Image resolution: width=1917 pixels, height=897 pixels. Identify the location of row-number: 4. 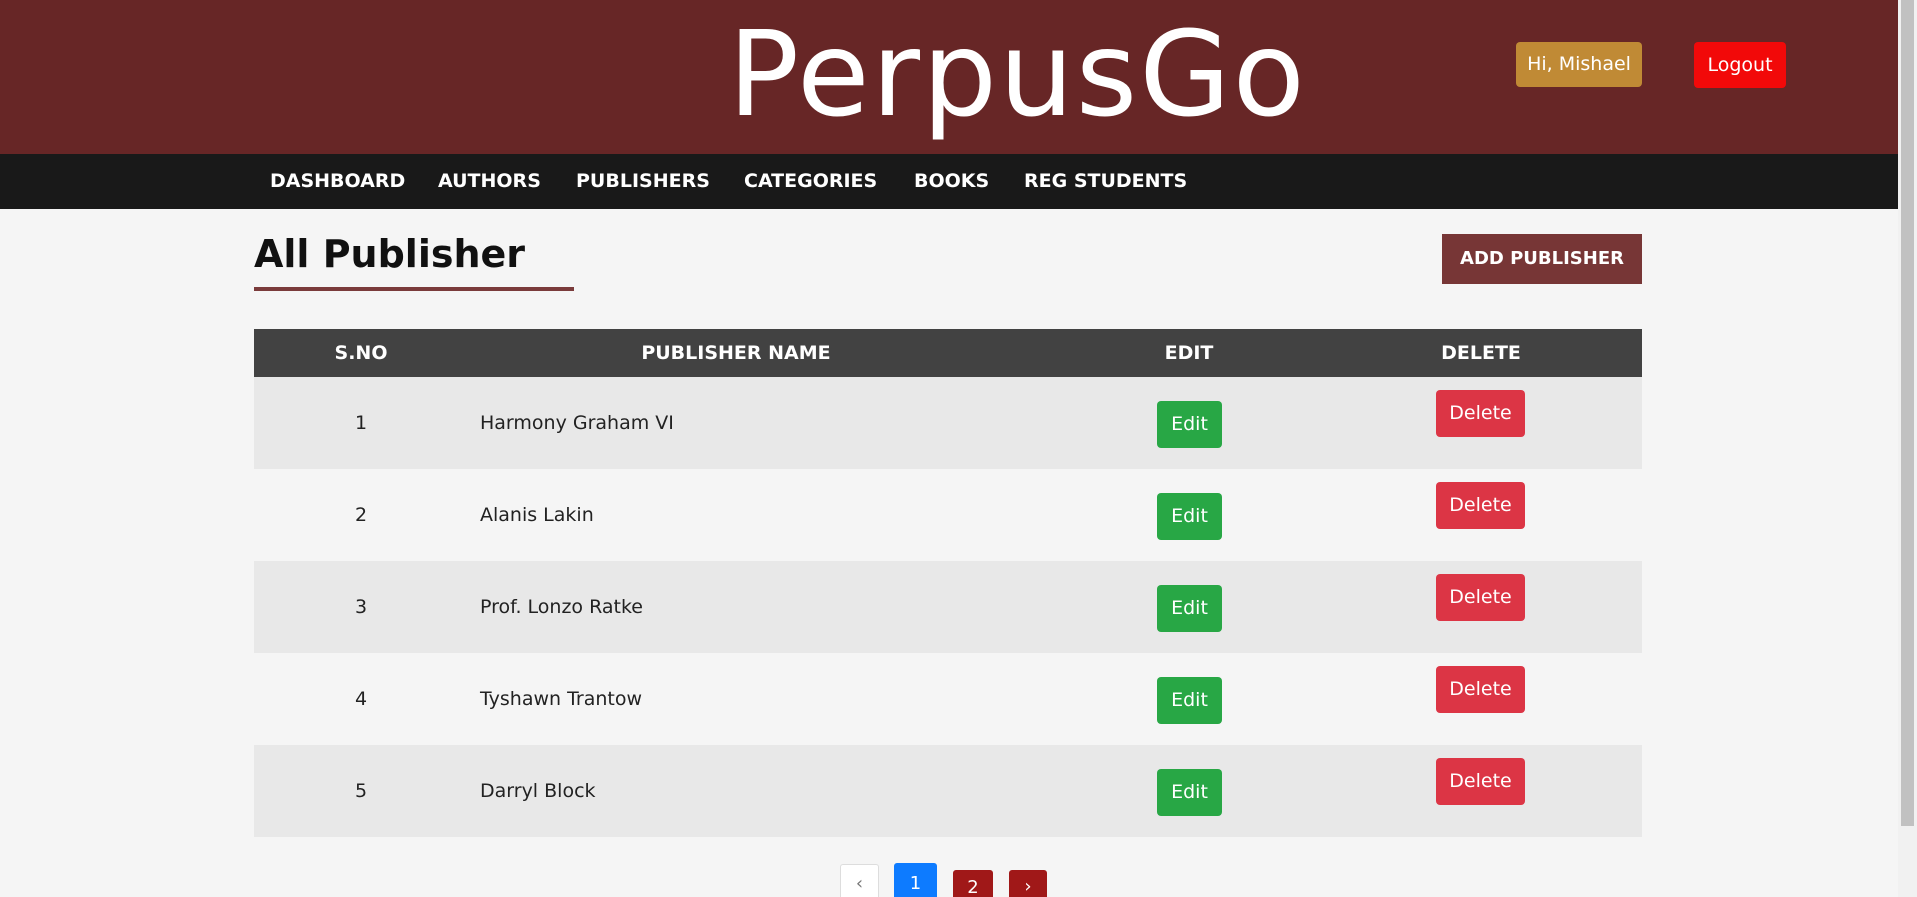
(361, 699).